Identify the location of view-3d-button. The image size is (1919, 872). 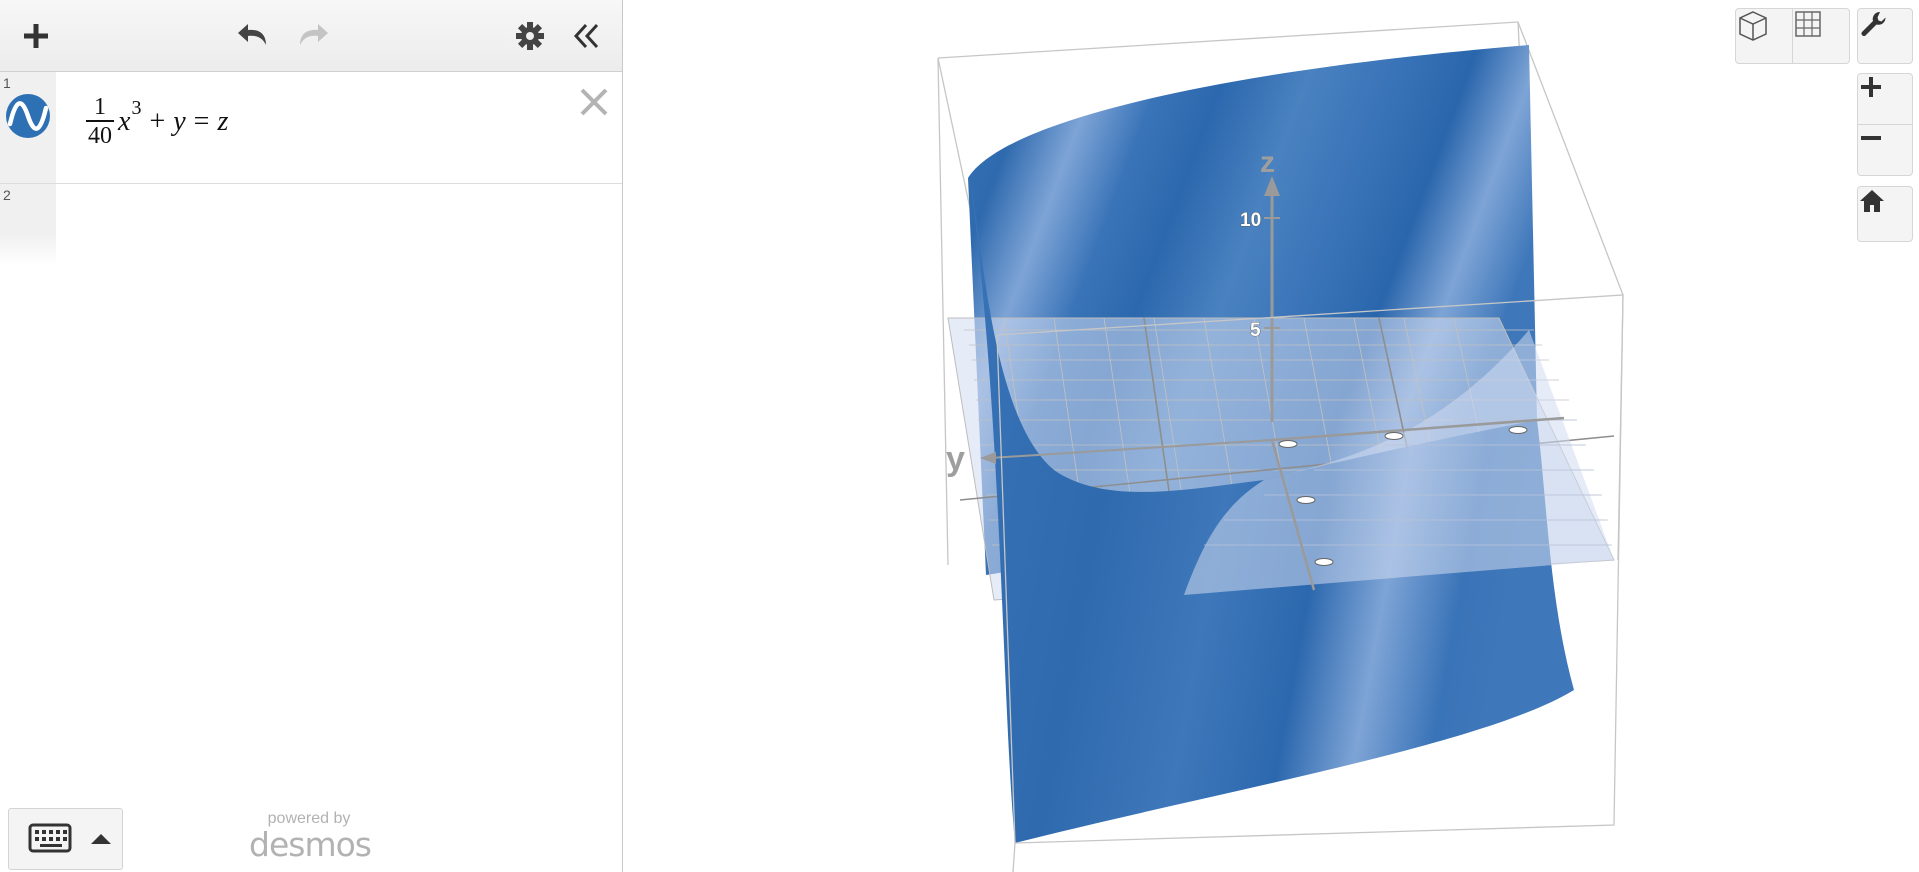
(1764, 36).